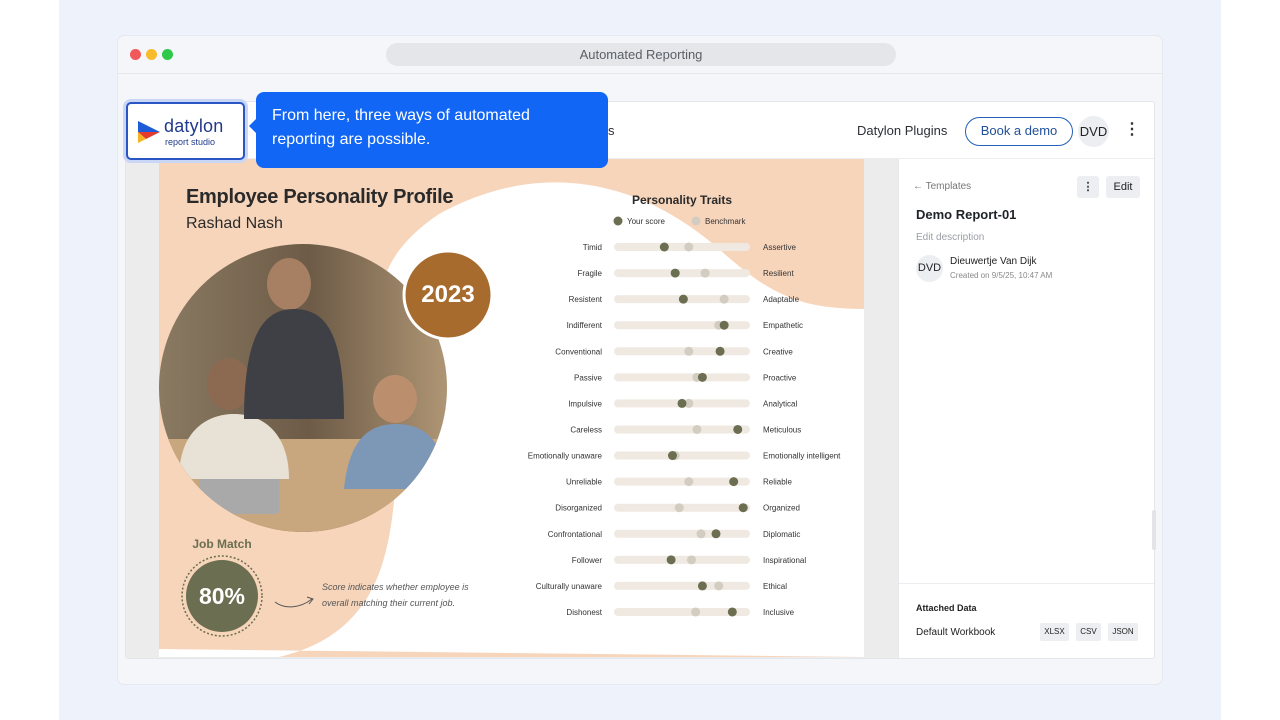  What do you see at coordinates (778, 351) in the screenshot?
I see `trait-right-label: Creative` at bounding box center [778, 351].